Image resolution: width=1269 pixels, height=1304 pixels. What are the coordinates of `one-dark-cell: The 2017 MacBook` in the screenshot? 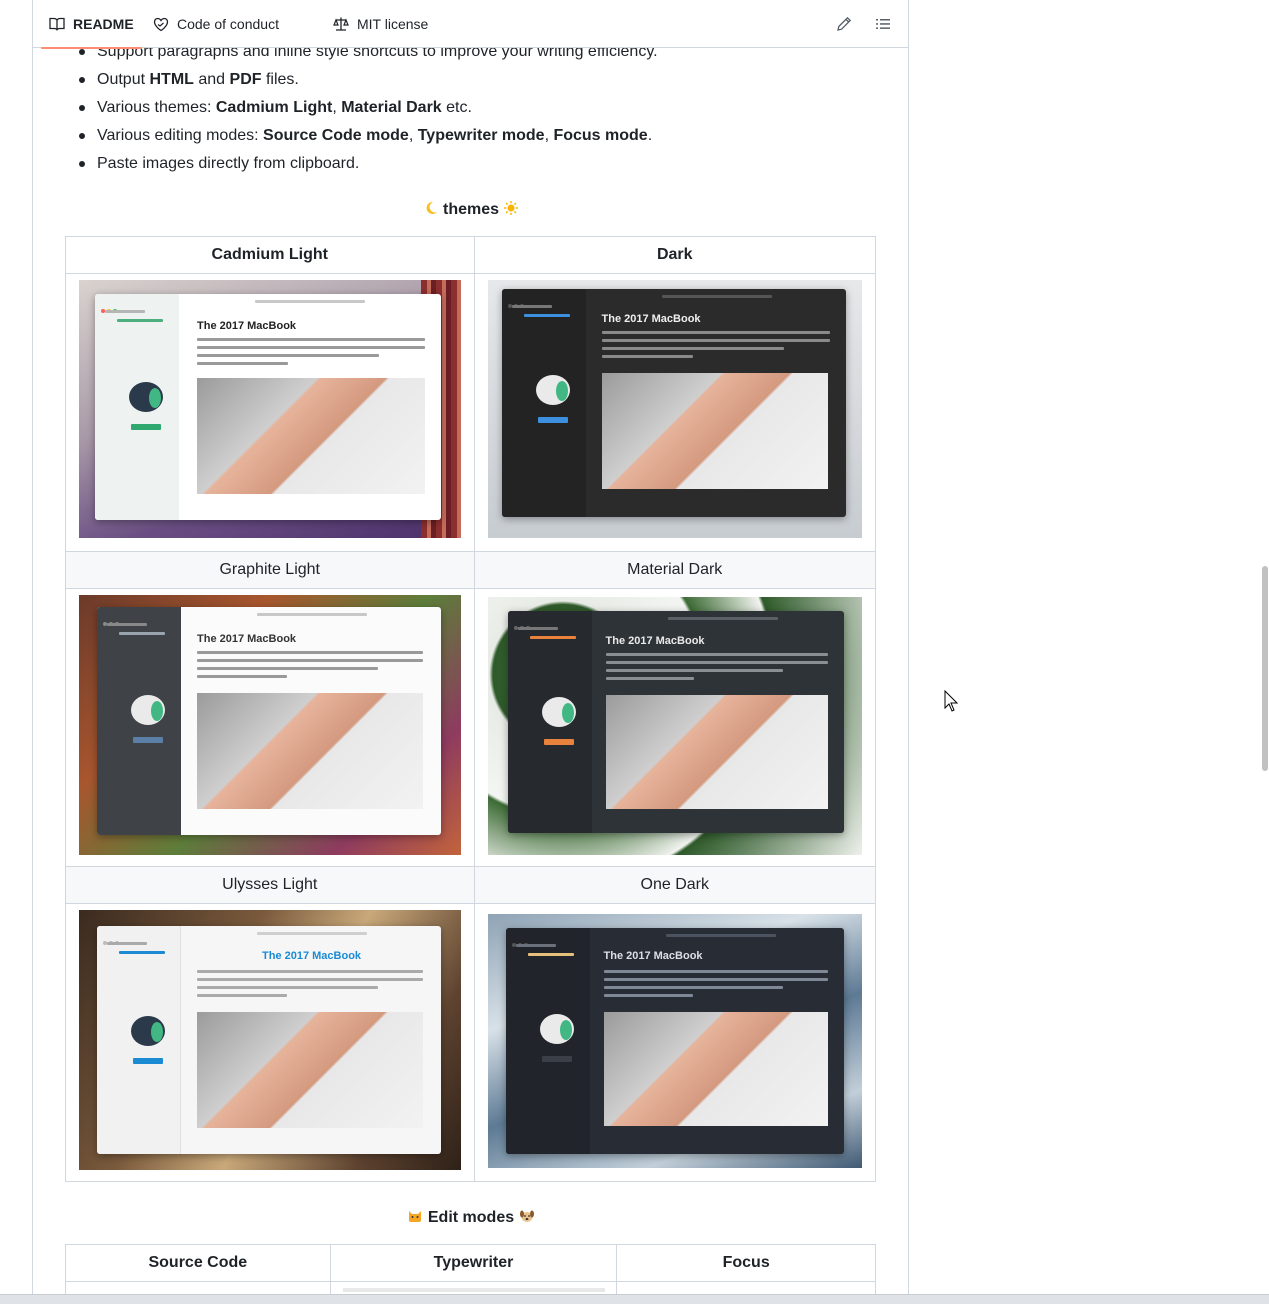 It's located at (674, 1042).